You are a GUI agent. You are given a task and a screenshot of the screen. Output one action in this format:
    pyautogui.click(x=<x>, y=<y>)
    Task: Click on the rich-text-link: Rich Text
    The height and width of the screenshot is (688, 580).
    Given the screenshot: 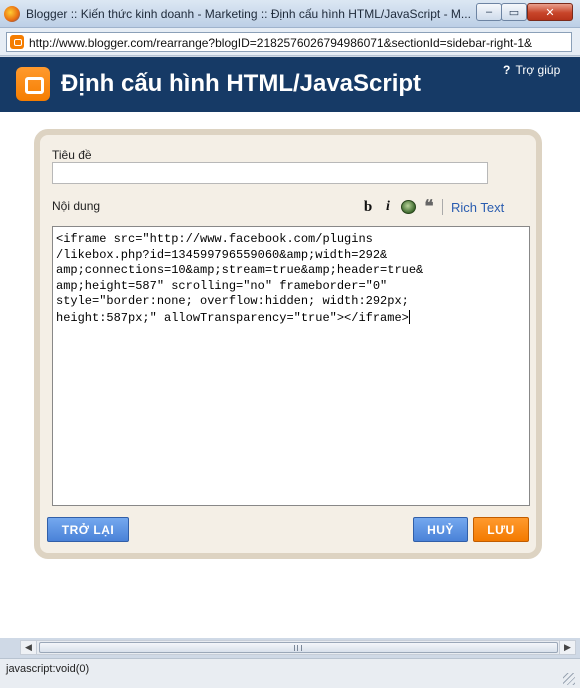 What is the action you would take?
    pyautogui.click(x=477, y=207)
    